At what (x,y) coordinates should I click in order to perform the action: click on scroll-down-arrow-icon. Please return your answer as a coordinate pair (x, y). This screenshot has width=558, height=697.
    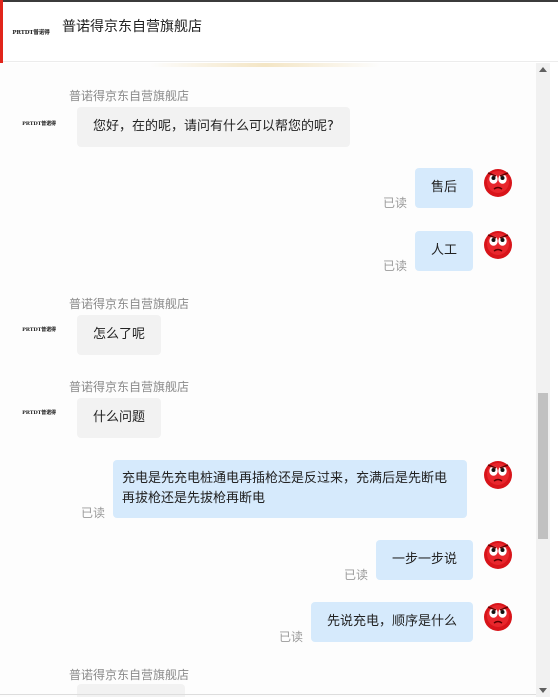
    Looking at the image, I should click on (543, 690).